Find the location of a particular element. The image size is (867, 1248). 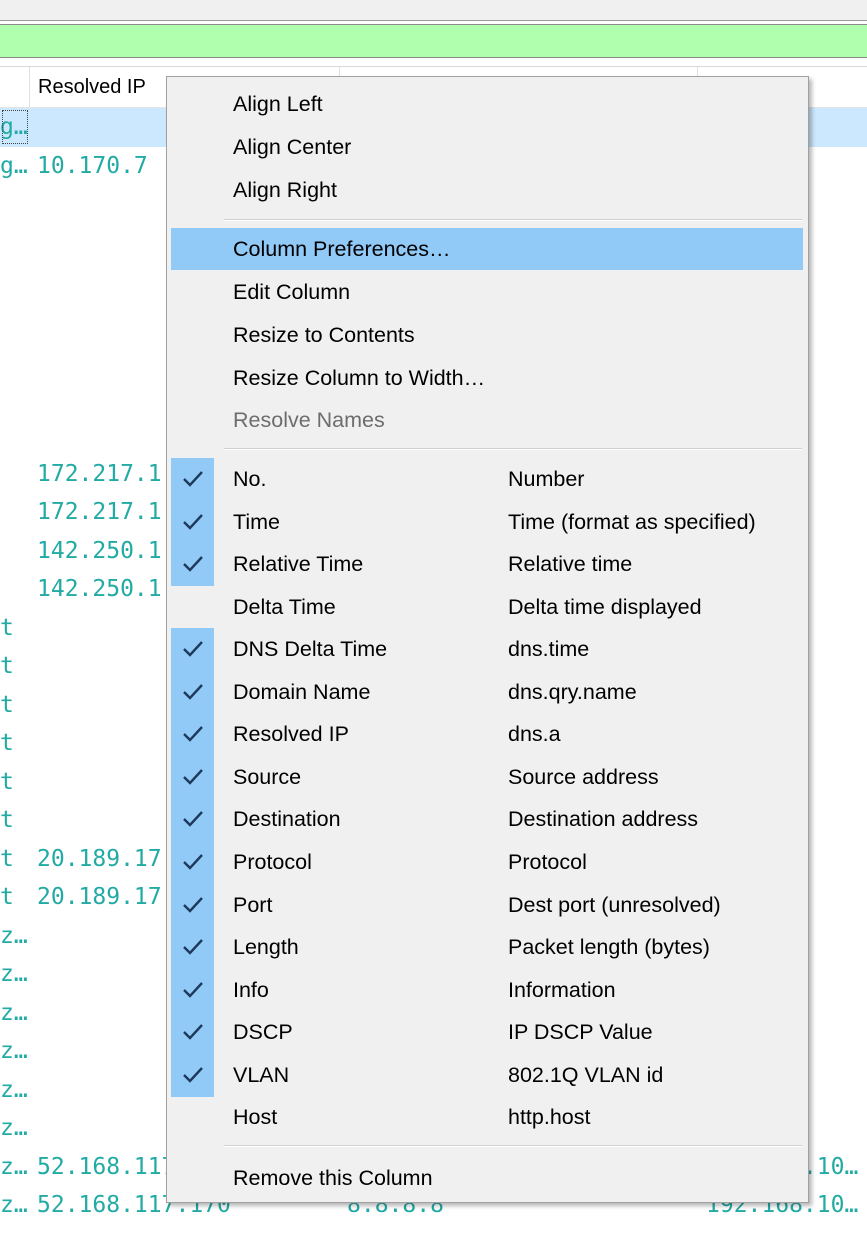

menu-column-field: Dest port (unresolved) is located at coordinates (614, 904).